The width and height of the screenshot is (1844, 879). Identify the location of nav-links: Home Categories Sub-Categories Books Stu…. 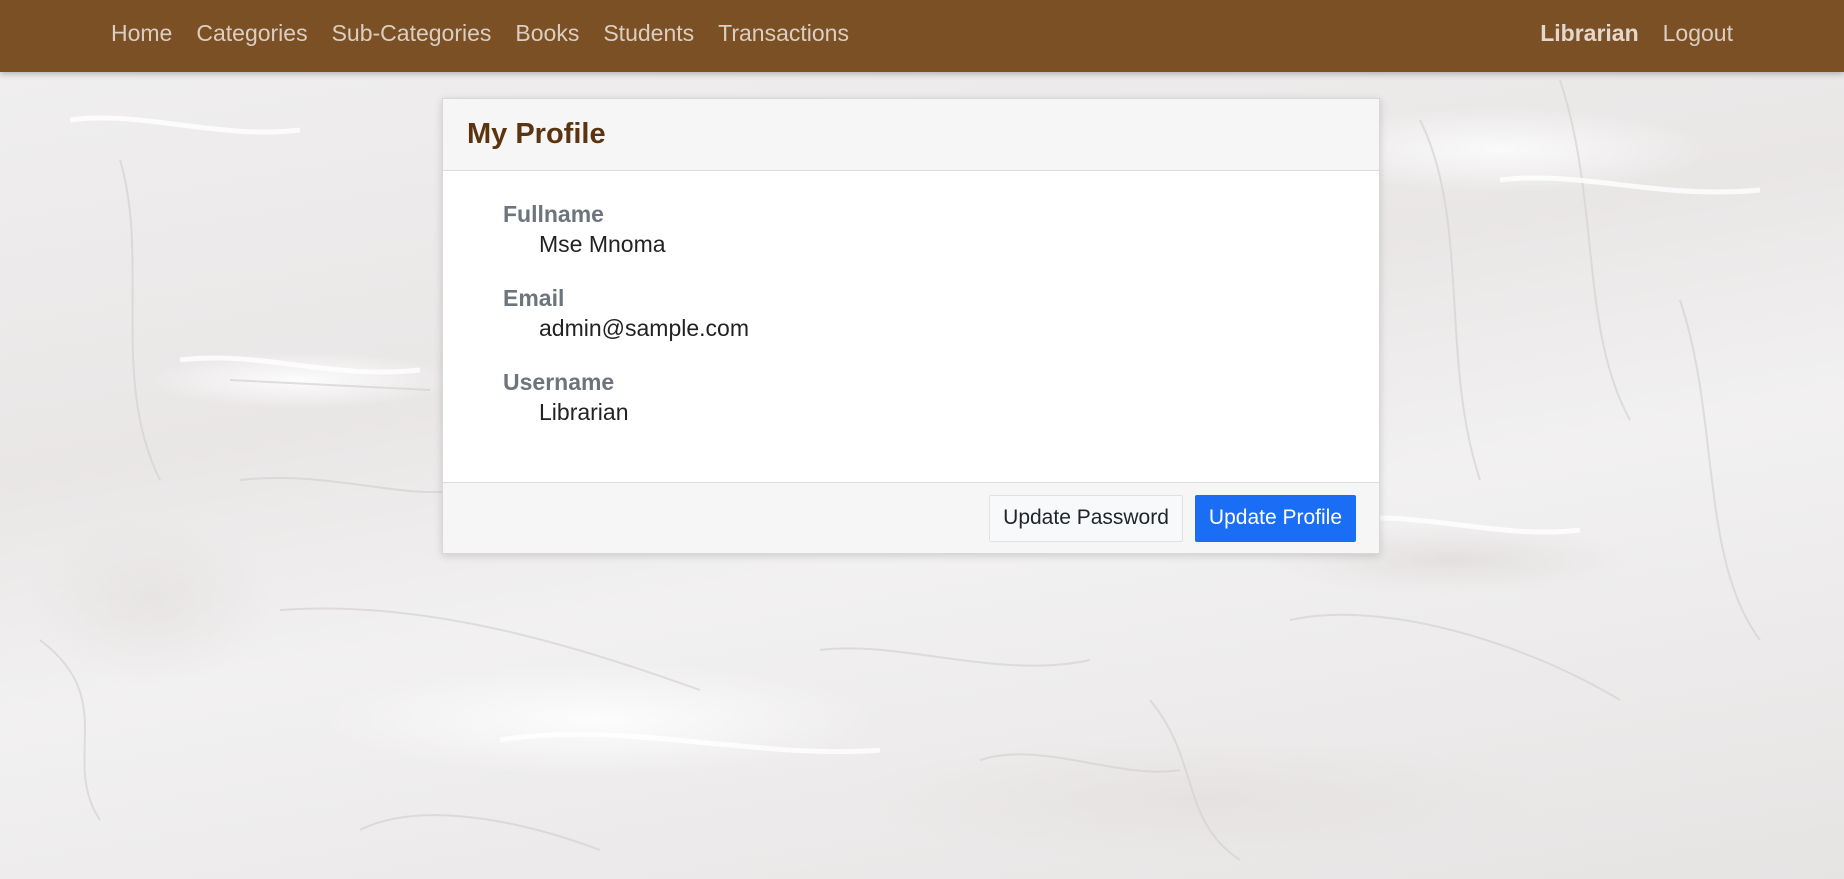
(480, 33).